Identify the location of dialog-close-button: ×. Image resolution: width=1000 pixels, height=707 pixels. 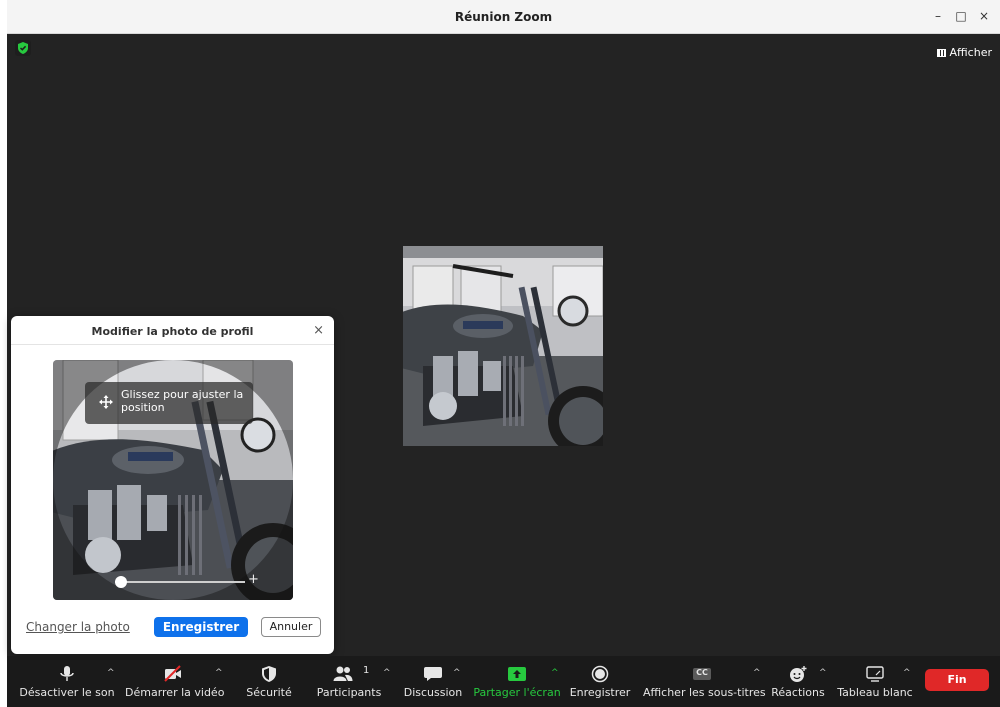
(318, 330).